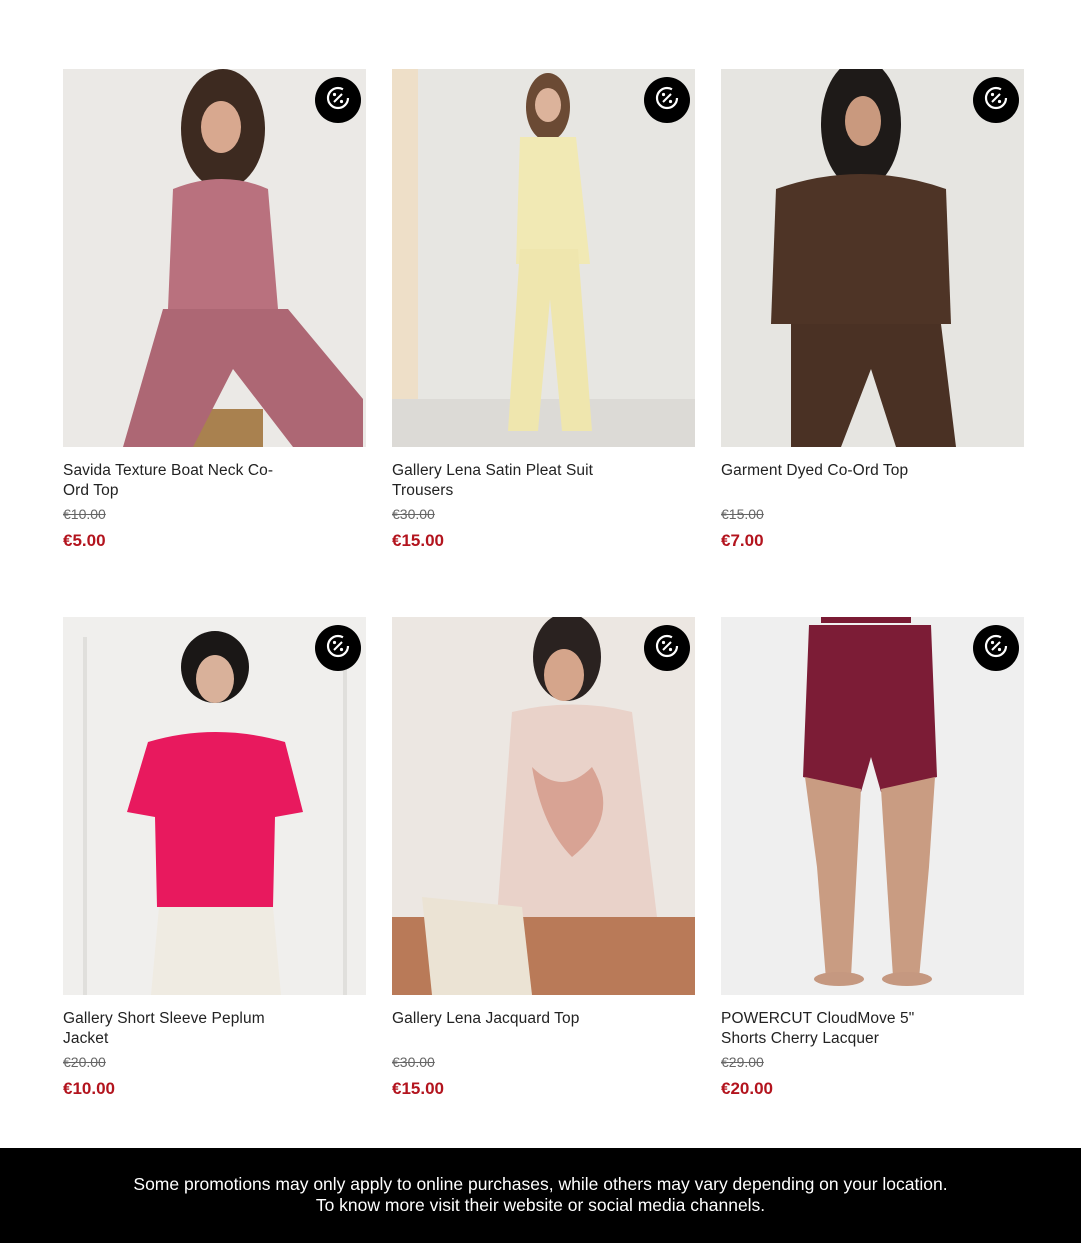  Describe the element at coordinates (84, 1062) in the screenshot. I see `original-price: €20.00` at that location.